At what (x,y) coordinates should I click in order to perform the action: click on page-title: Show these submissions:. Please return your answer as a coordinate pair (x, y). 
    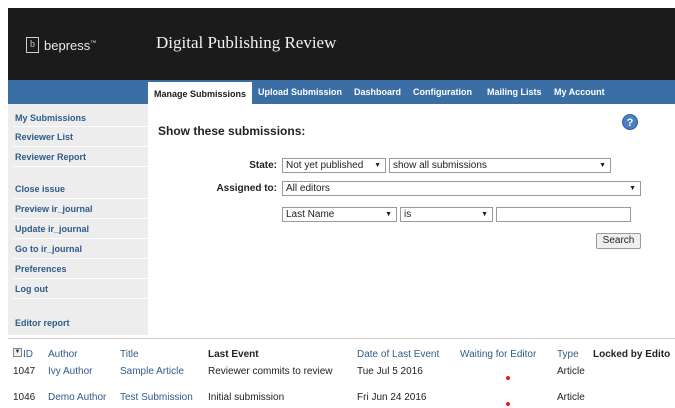
    Looking at the image, I should click on (232, 131).